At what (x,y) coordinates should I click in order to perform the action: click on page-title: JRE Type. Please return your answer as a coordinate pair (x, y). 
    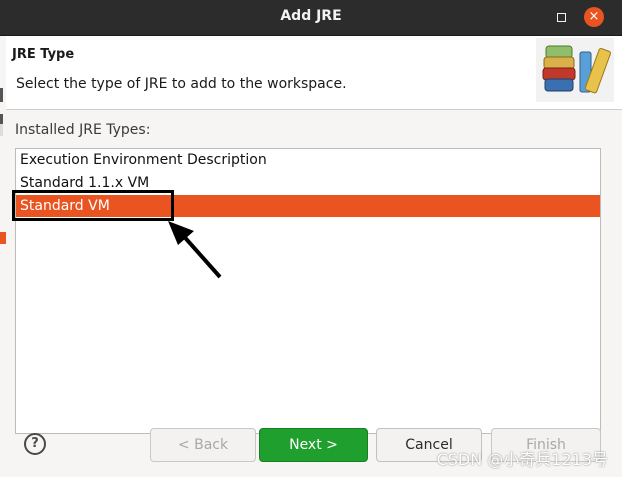
    Looking at the image, I should click on (43, 54).